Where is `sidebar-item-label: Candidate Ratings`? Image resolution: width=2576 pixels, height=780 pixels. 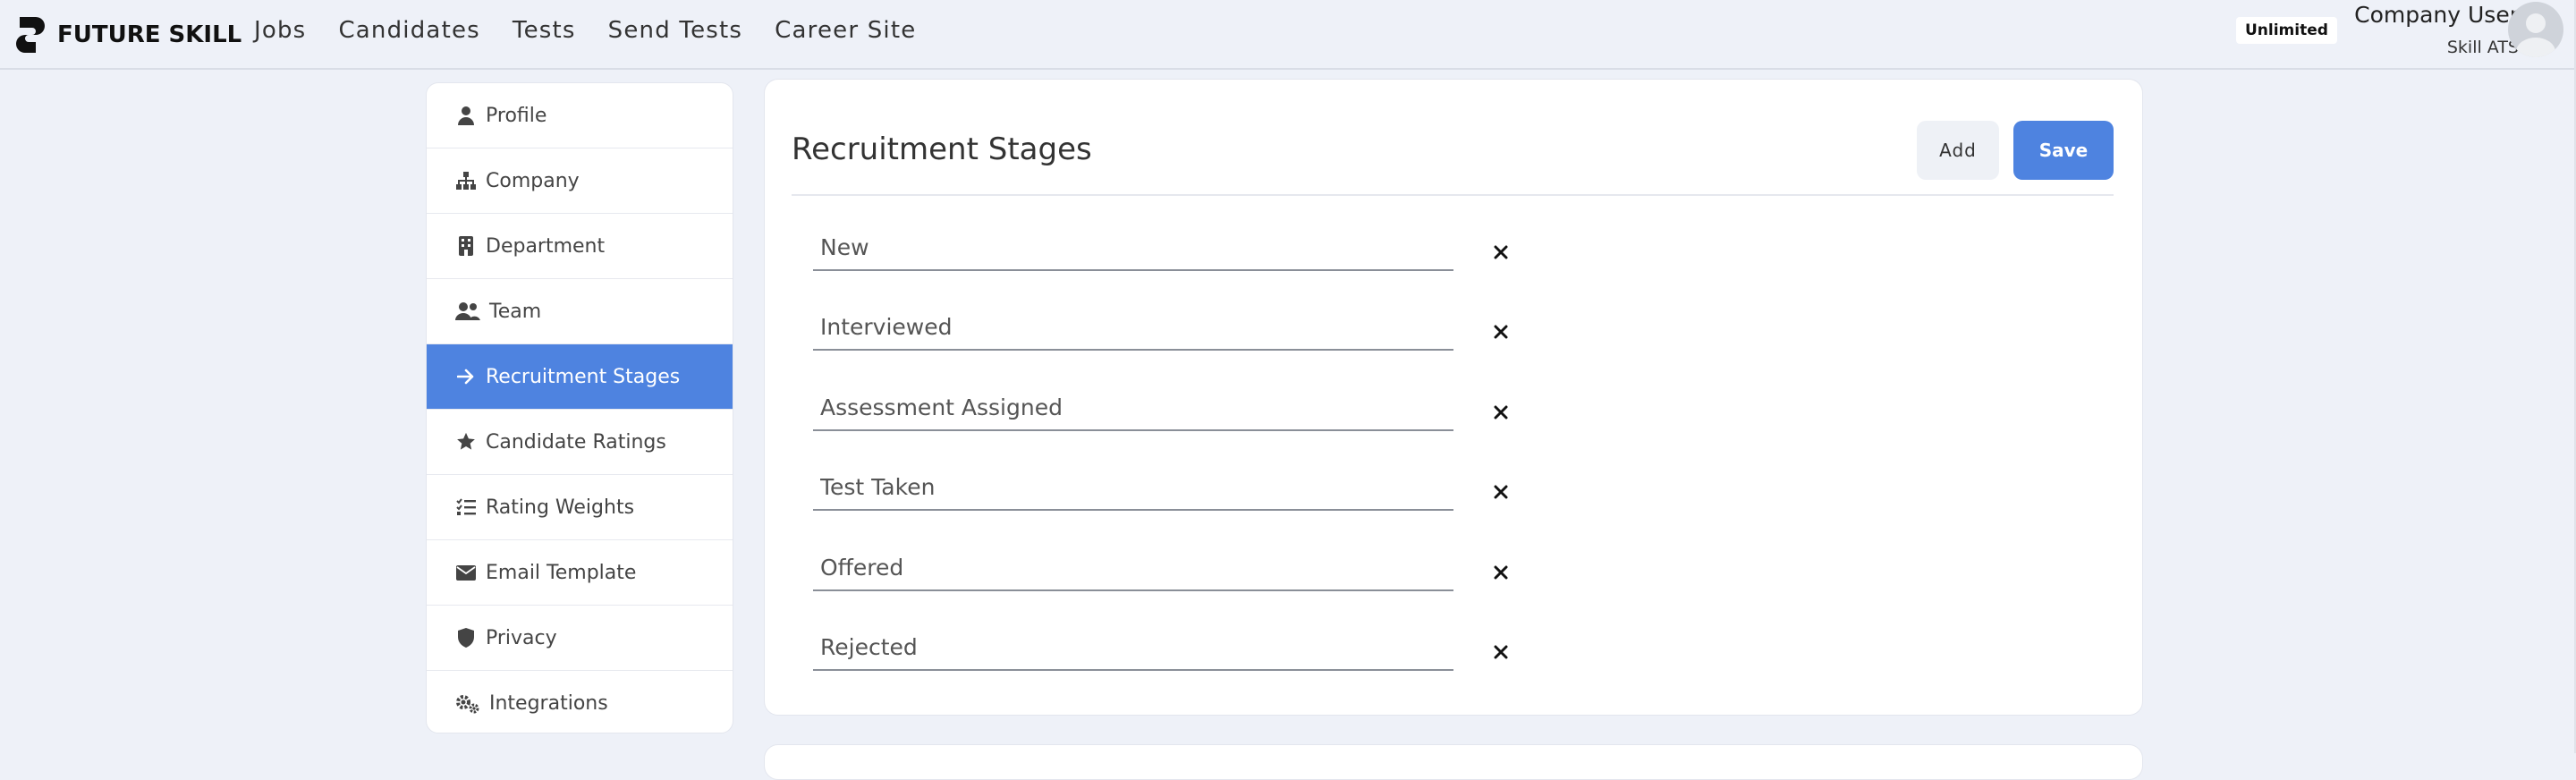
sidebar-item-label: Candidate Ratings is located at coordinates (576, 442).